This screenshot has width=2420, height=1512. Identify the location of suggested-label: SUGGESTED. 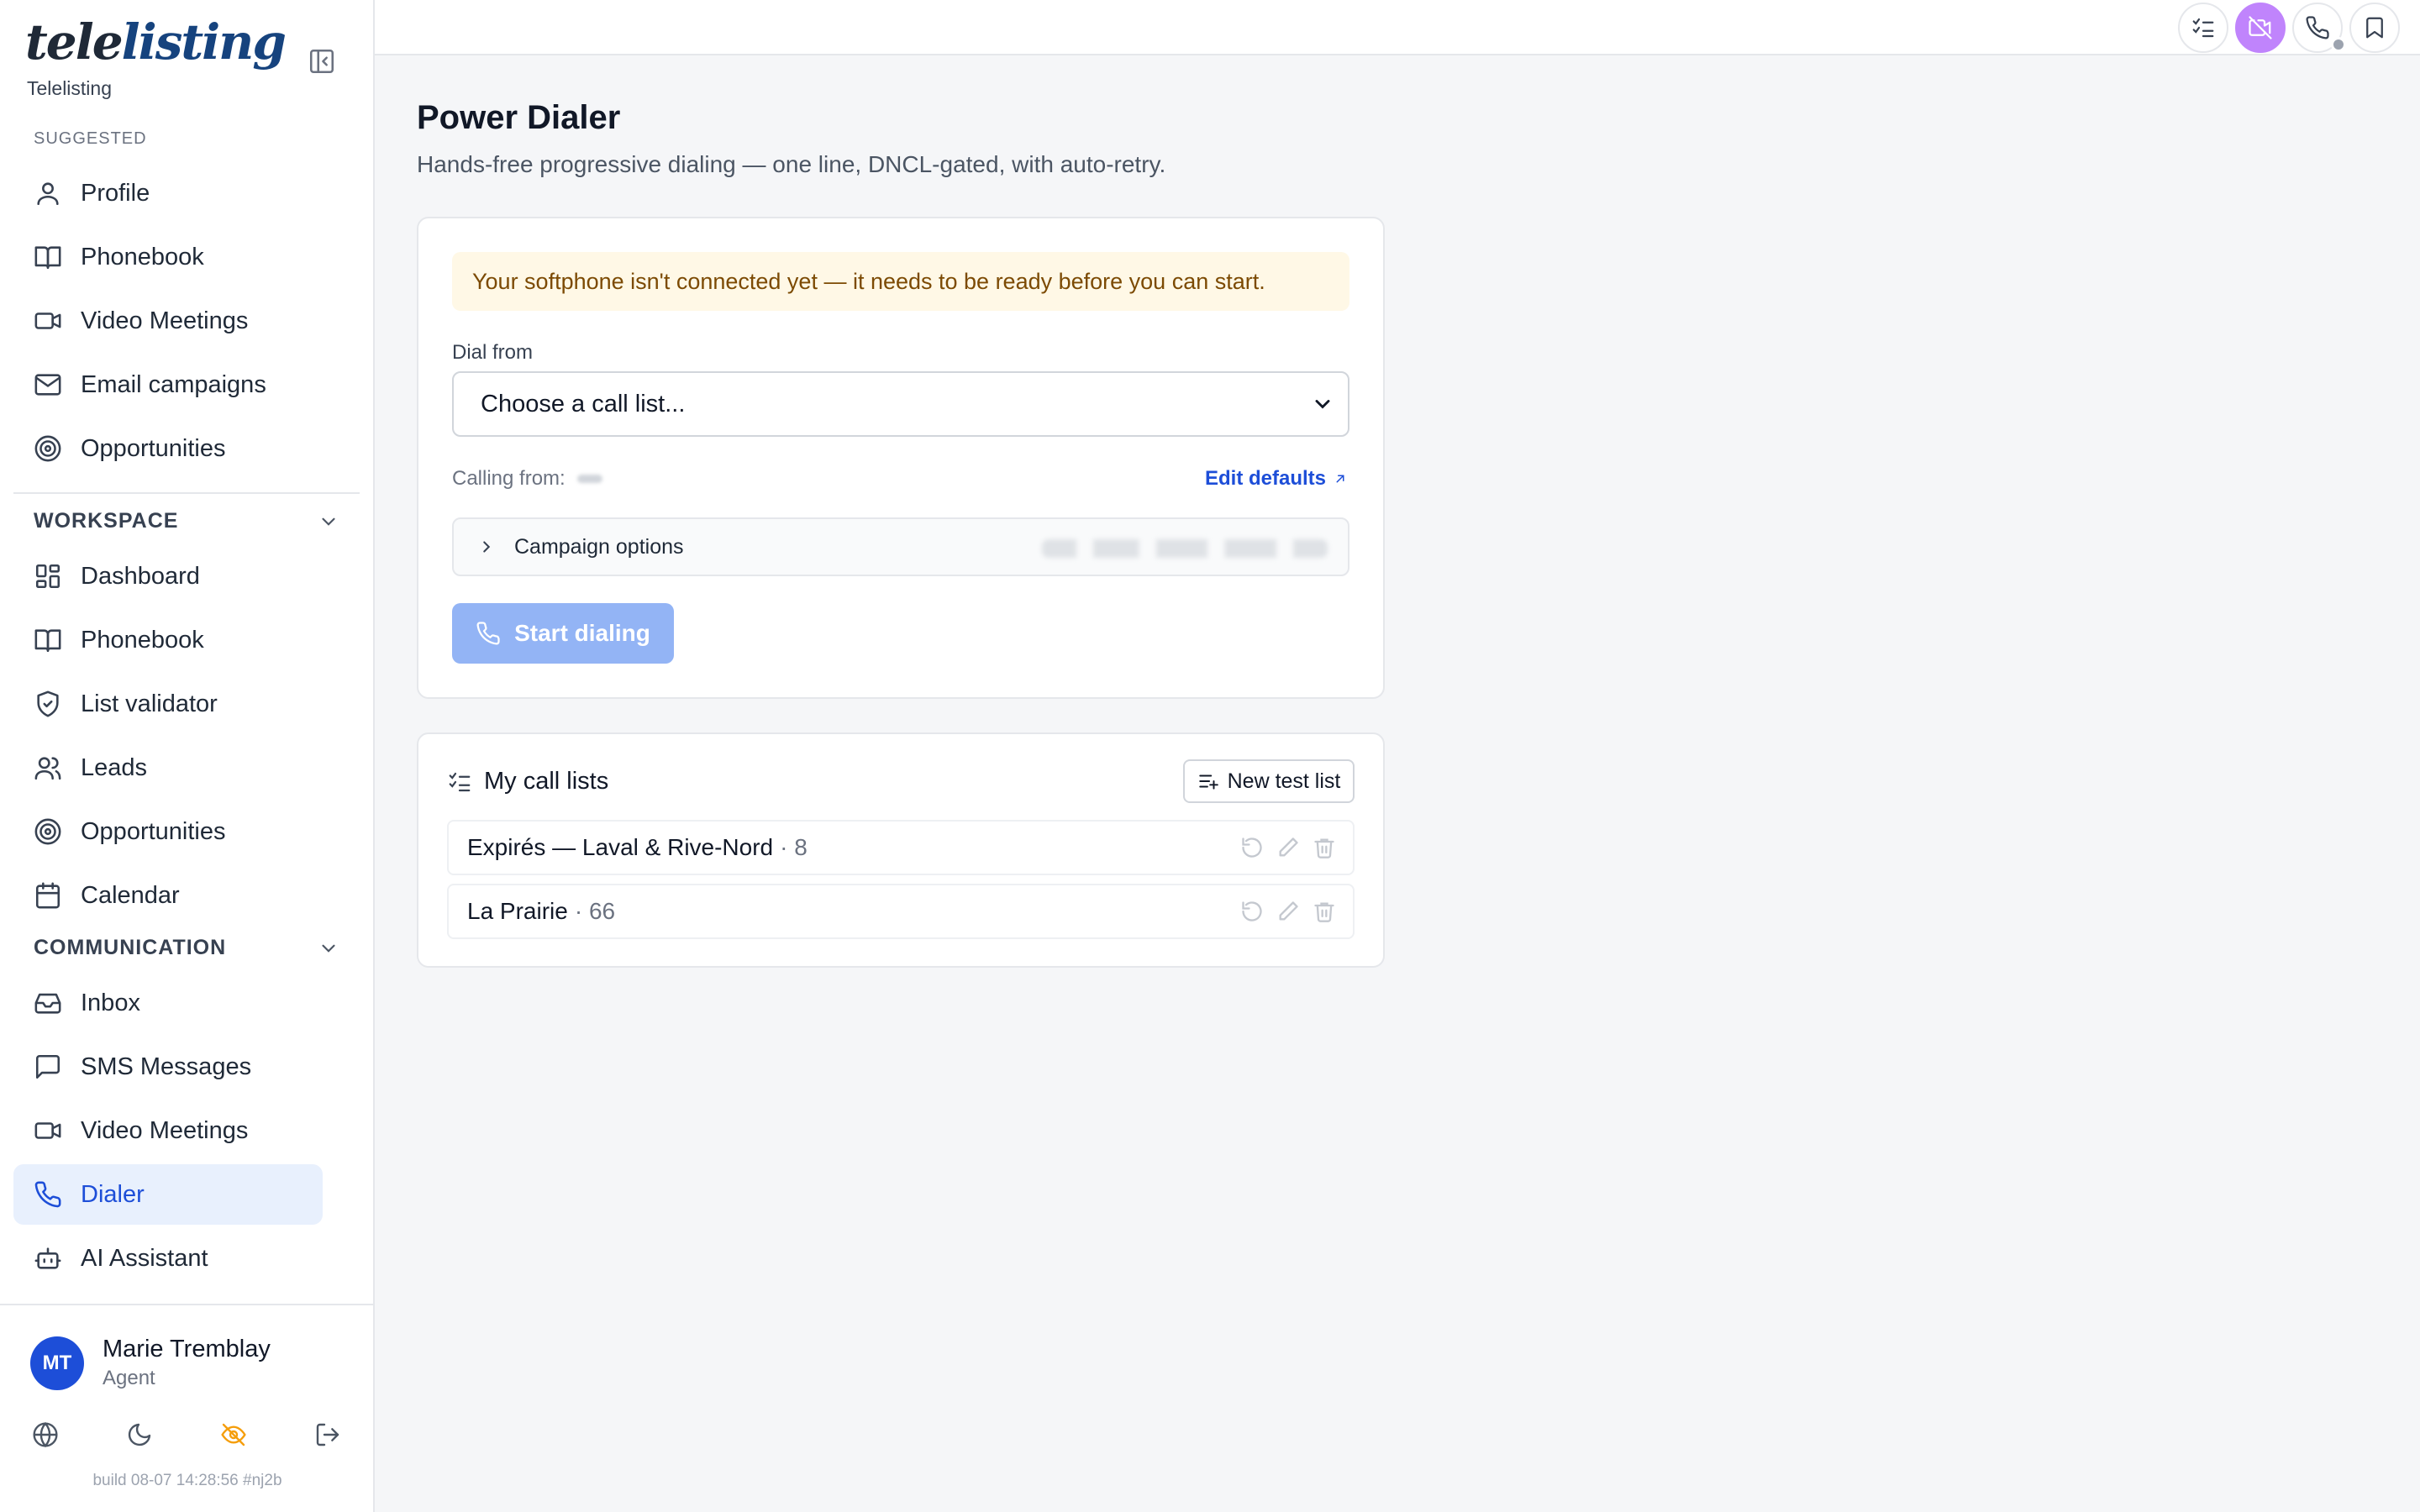
(90, 138).